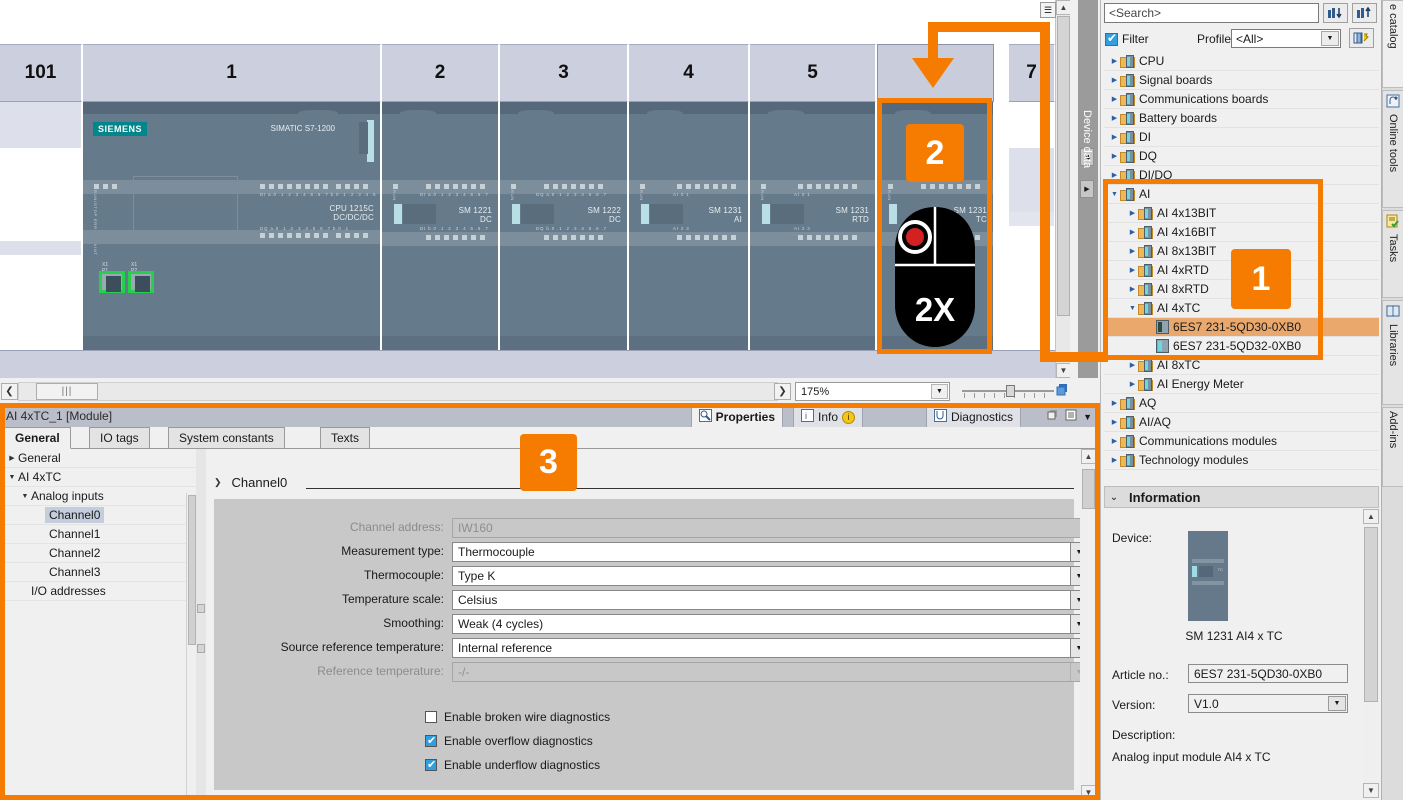  What do you see at coordinates (191, 646) in the screenshot?
I see `nav-scrollbar` at bounding box center [191, 646].